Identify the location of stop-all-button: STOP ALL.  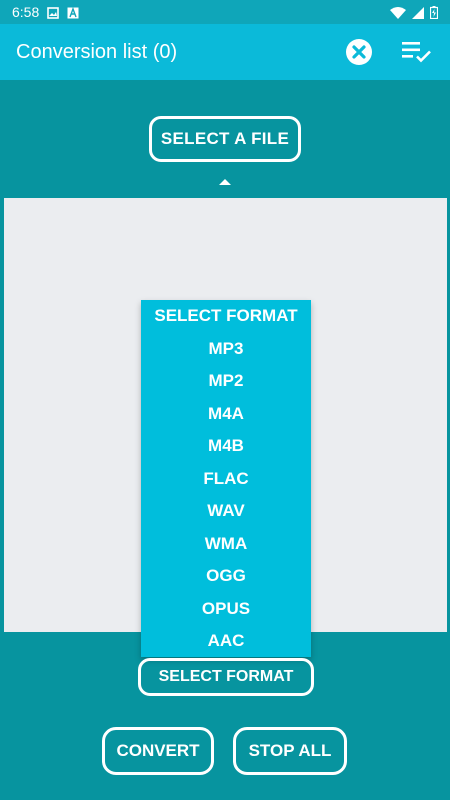
(290, 751).